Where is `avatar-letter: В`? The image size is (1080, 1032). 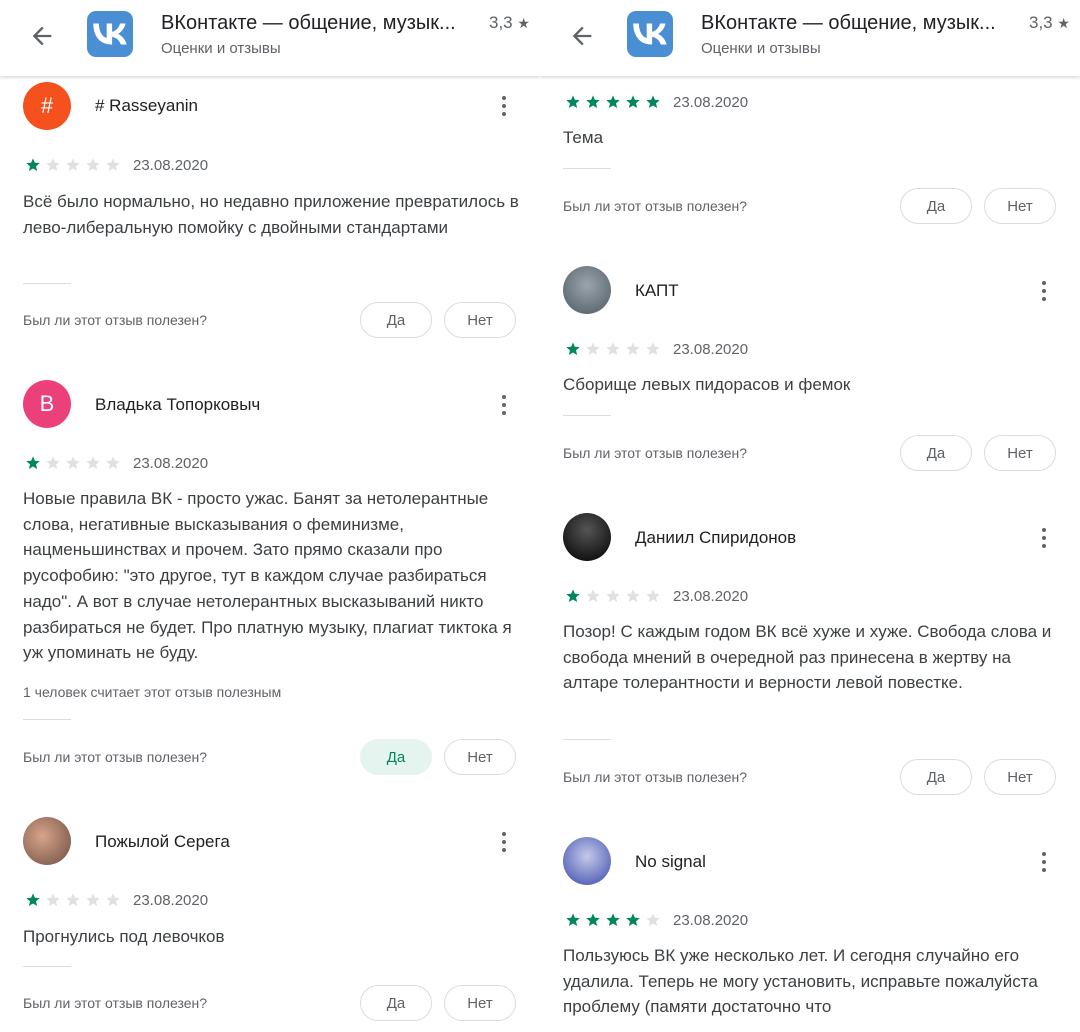 avatar-letter: В is located at coordinates (47, 403).